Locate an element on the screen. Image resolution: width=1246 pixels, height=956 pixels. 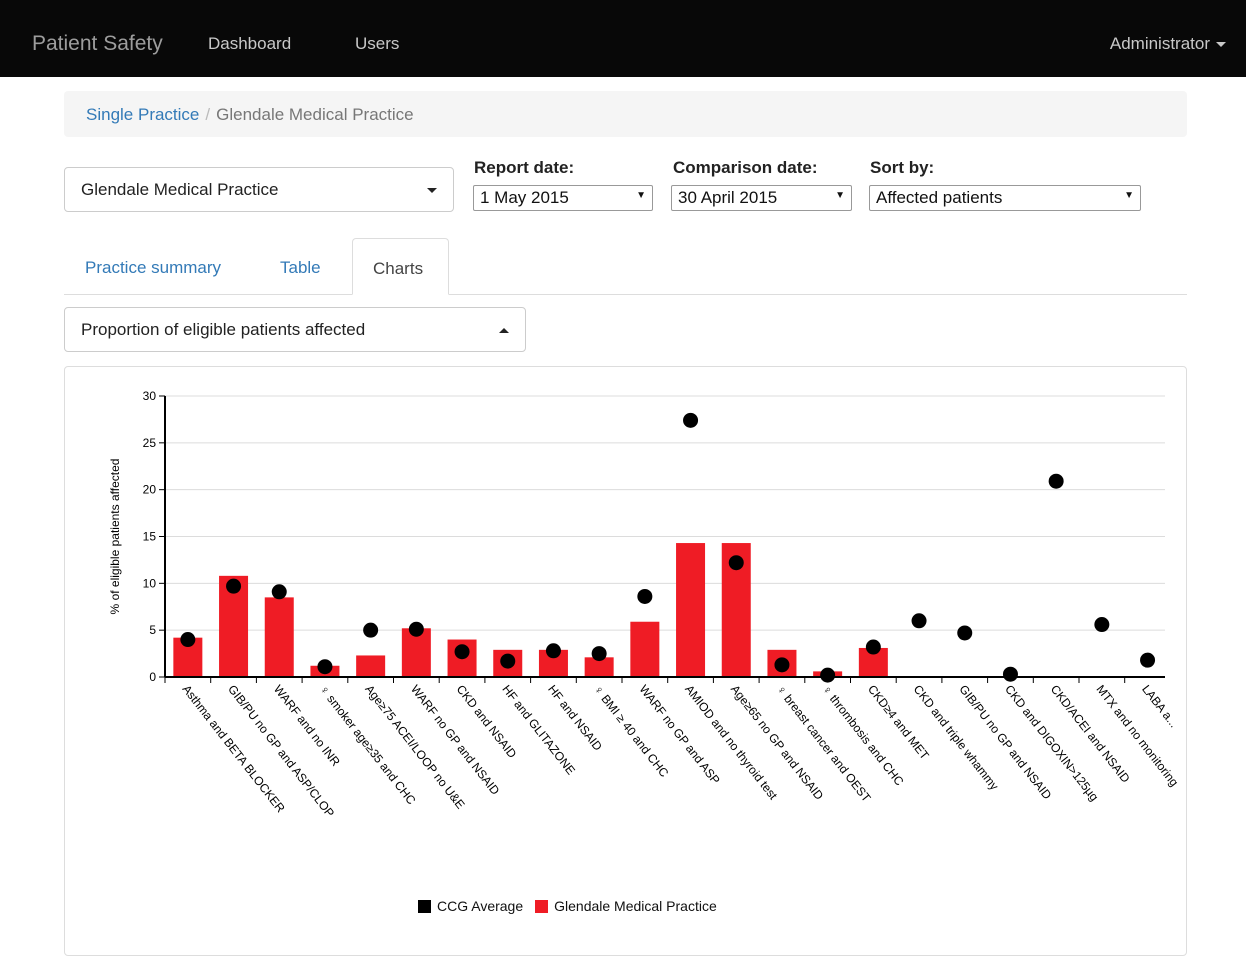
x-tick-label: WARF no GP and ASP is located at coordinates (679, 734).